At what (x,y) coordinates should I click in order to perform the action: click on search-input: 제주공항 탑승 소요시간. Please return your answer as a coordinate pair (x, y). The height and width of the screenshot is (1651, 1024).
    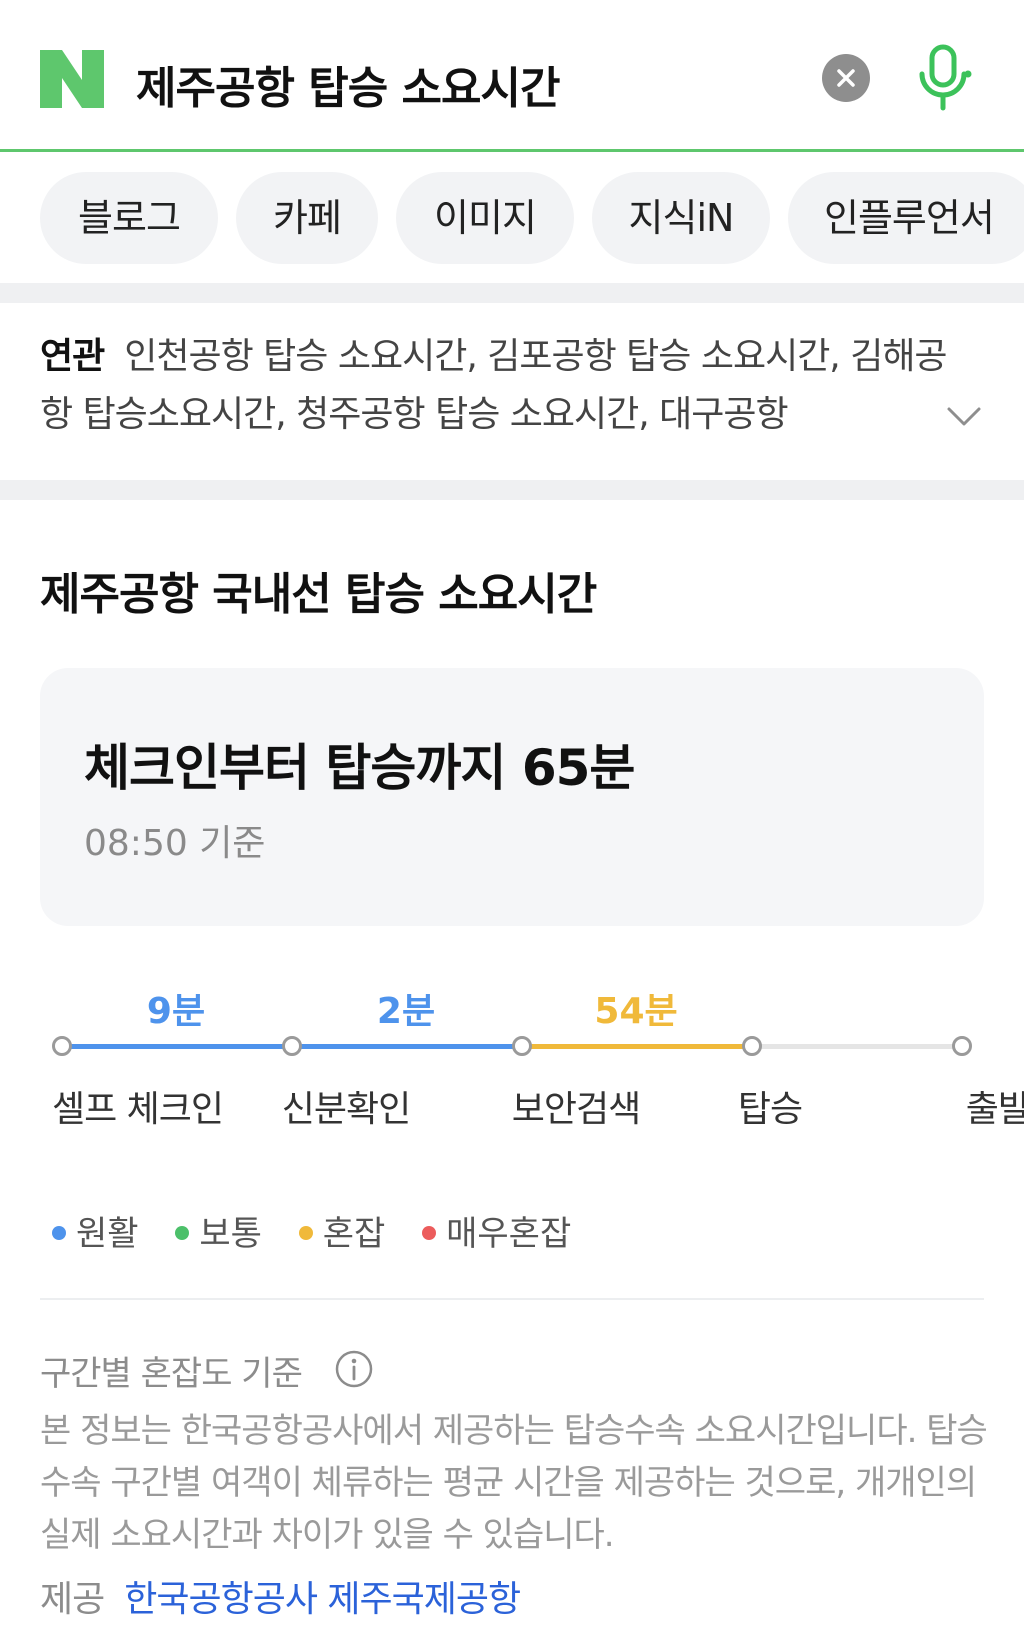
    Looking at the image, I should click on (348, 84).